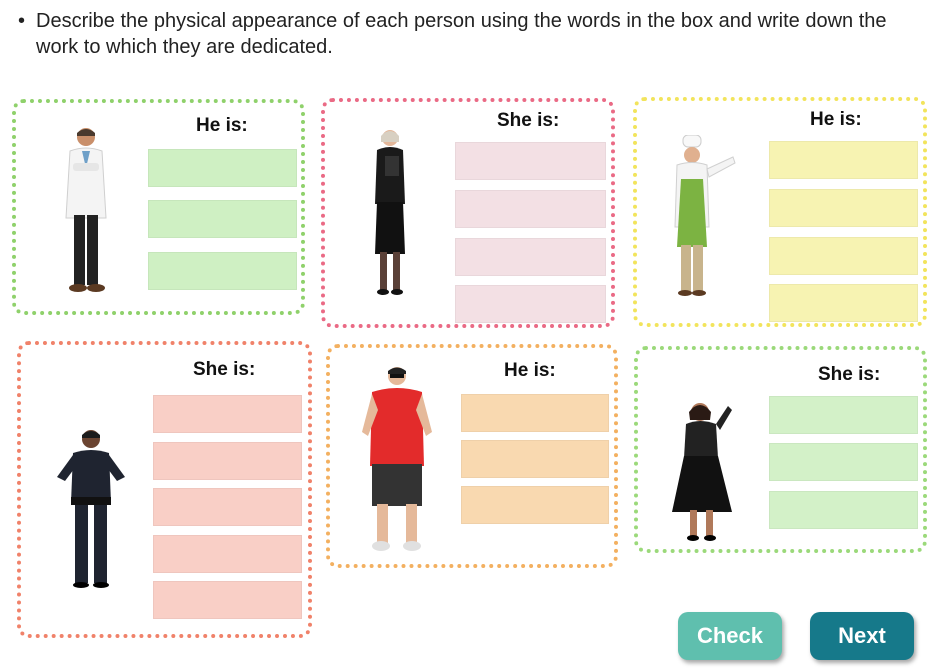  I want to click on police-officer-figure, so click(91, 509).